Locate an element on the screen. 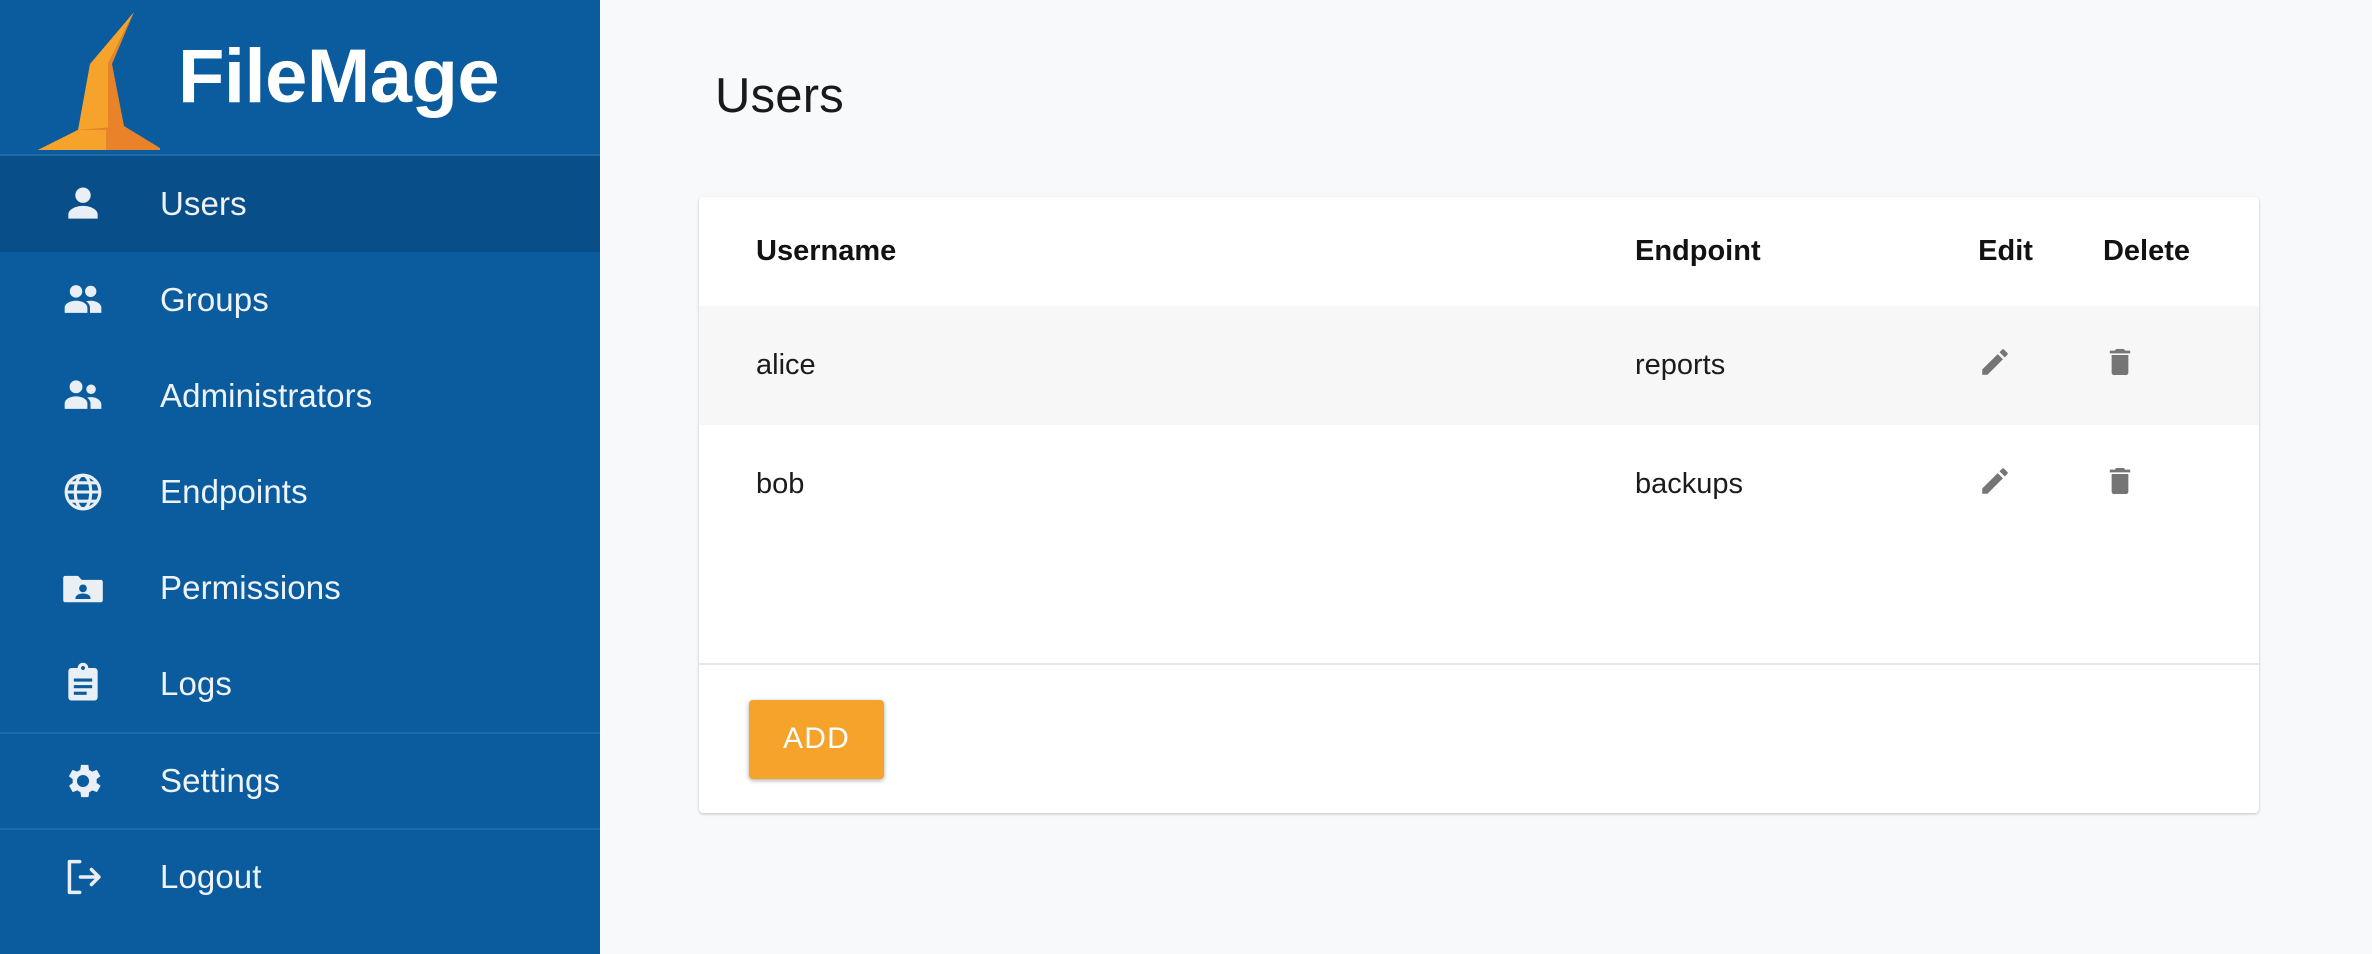 The height and width of the screenshot is (954, 2372). sidebar-item-label: Endpoints is located at coordinates (234, 491).